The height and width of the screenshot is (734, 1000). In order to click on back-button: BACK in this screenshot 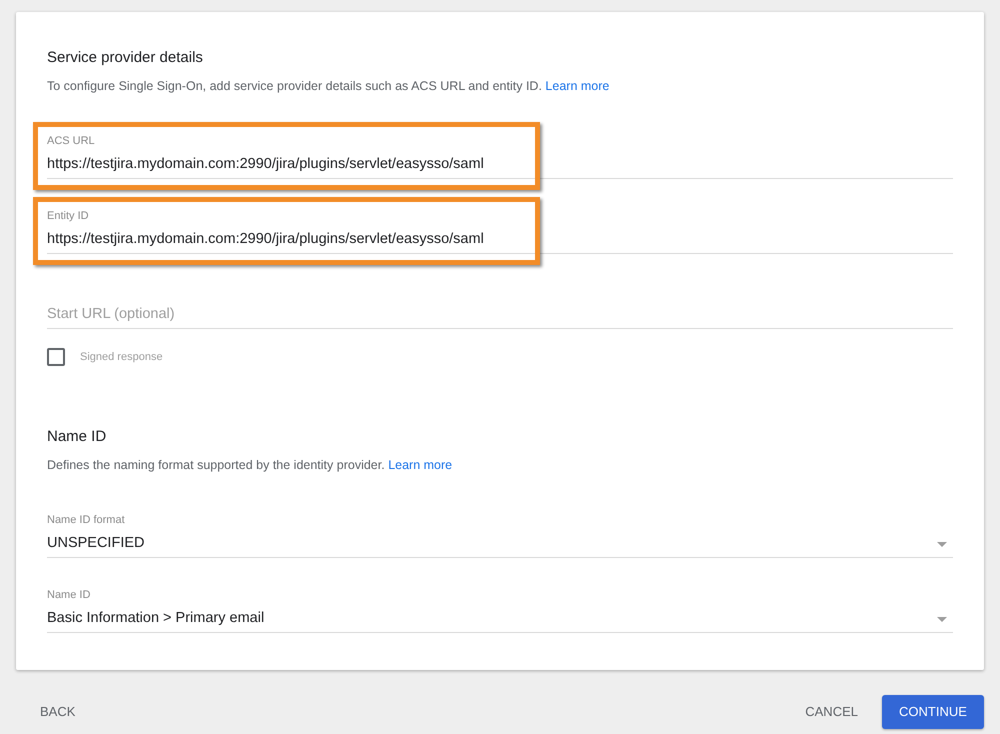, I will do `click(58, 712)`.